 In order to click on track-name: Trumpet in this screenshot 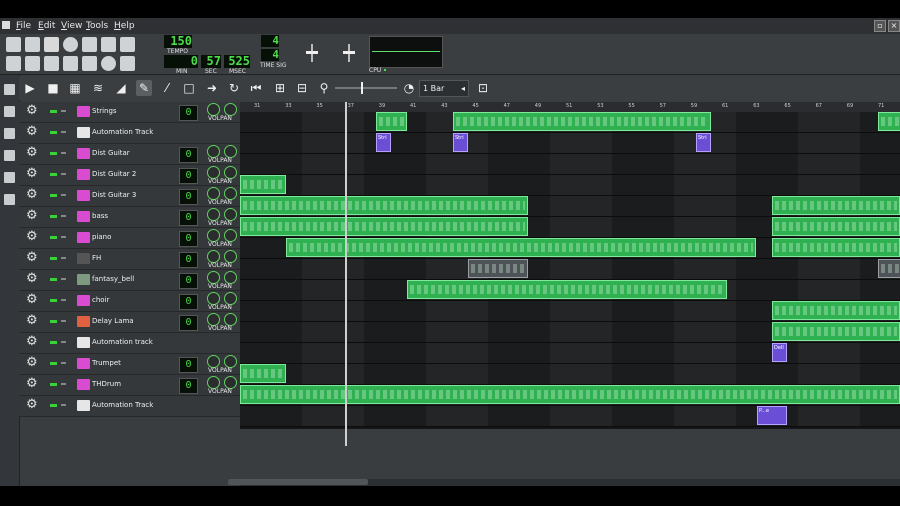, I will do `click(106, 363)`.